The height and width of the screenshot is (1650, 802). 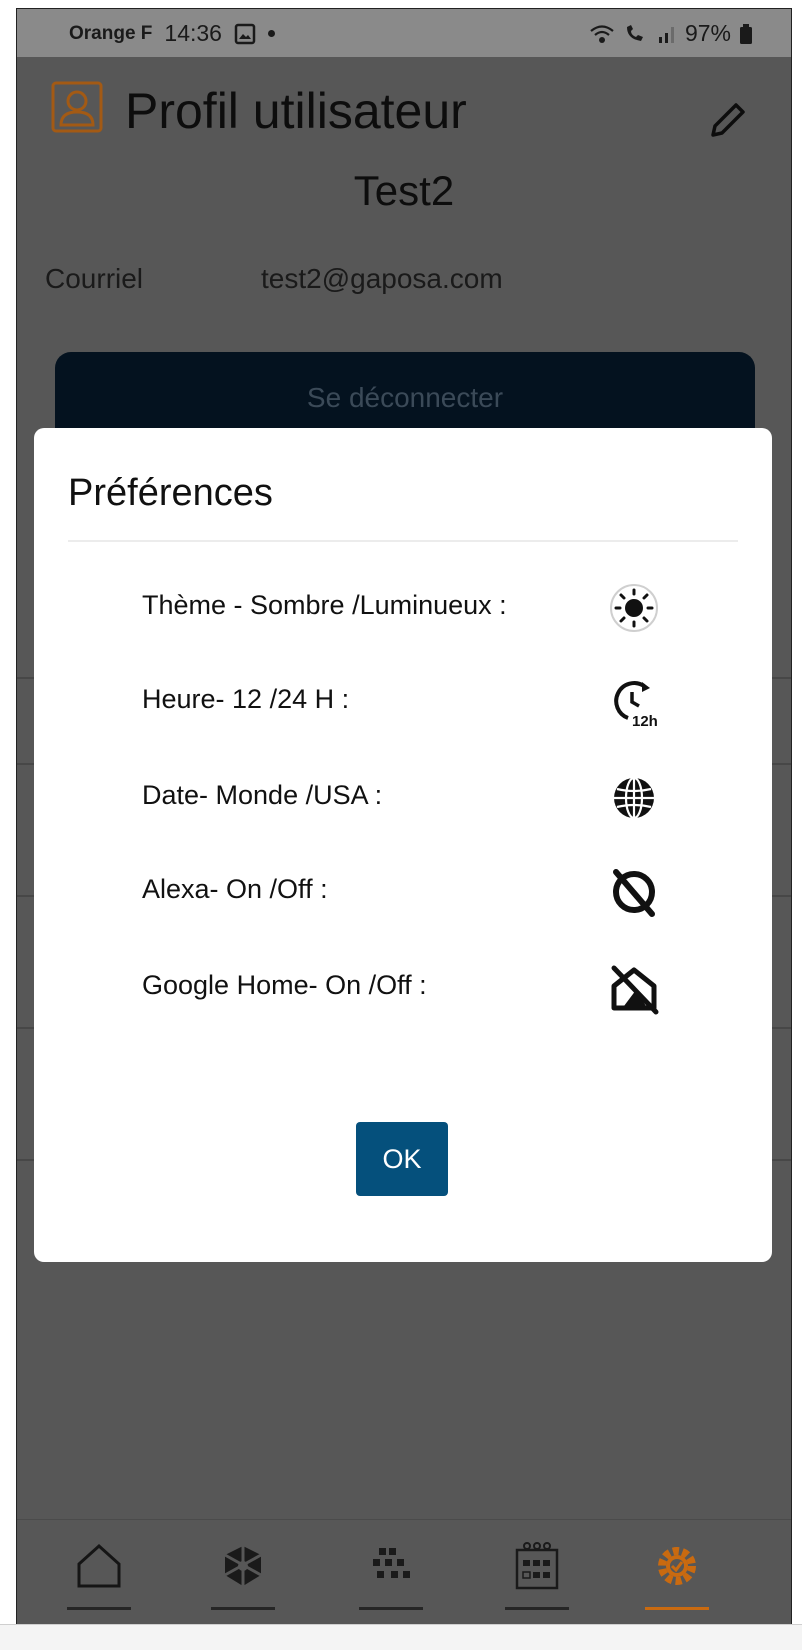 What do you see at coordinates (391, 1563) in the screenshot?
I see `grid-dots-icon` at bounding box center [391, 1563].